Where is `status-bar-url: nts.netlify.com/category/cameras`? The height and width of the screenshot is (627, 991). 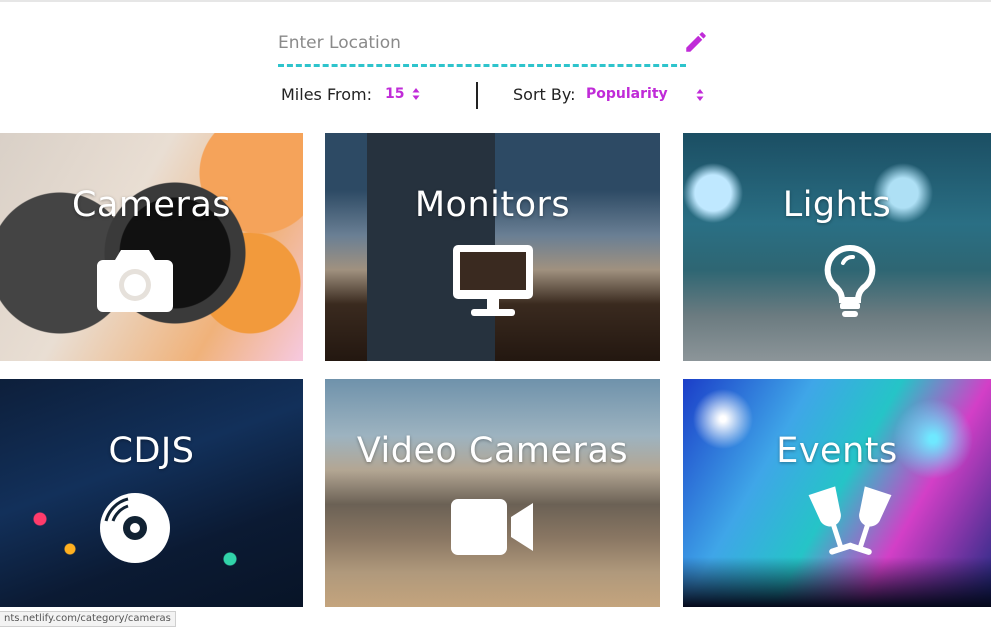
status-bar-url: nts.netlify.com/category/cameras is located at coordinates (88, 619).